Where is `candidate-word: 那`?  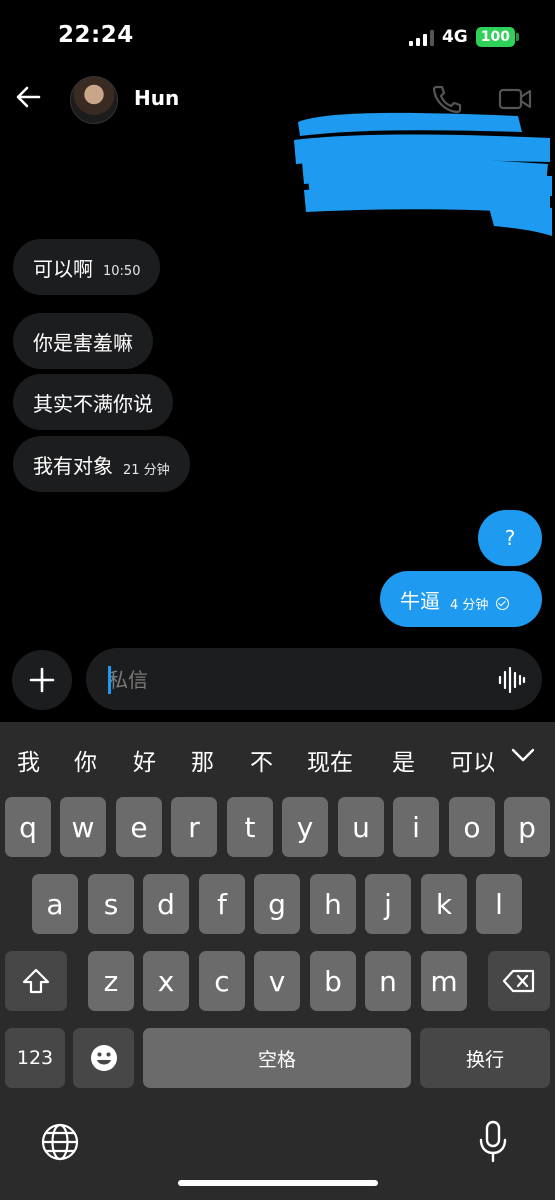
candidate-word: 那 is located at coordinates (202, 760).